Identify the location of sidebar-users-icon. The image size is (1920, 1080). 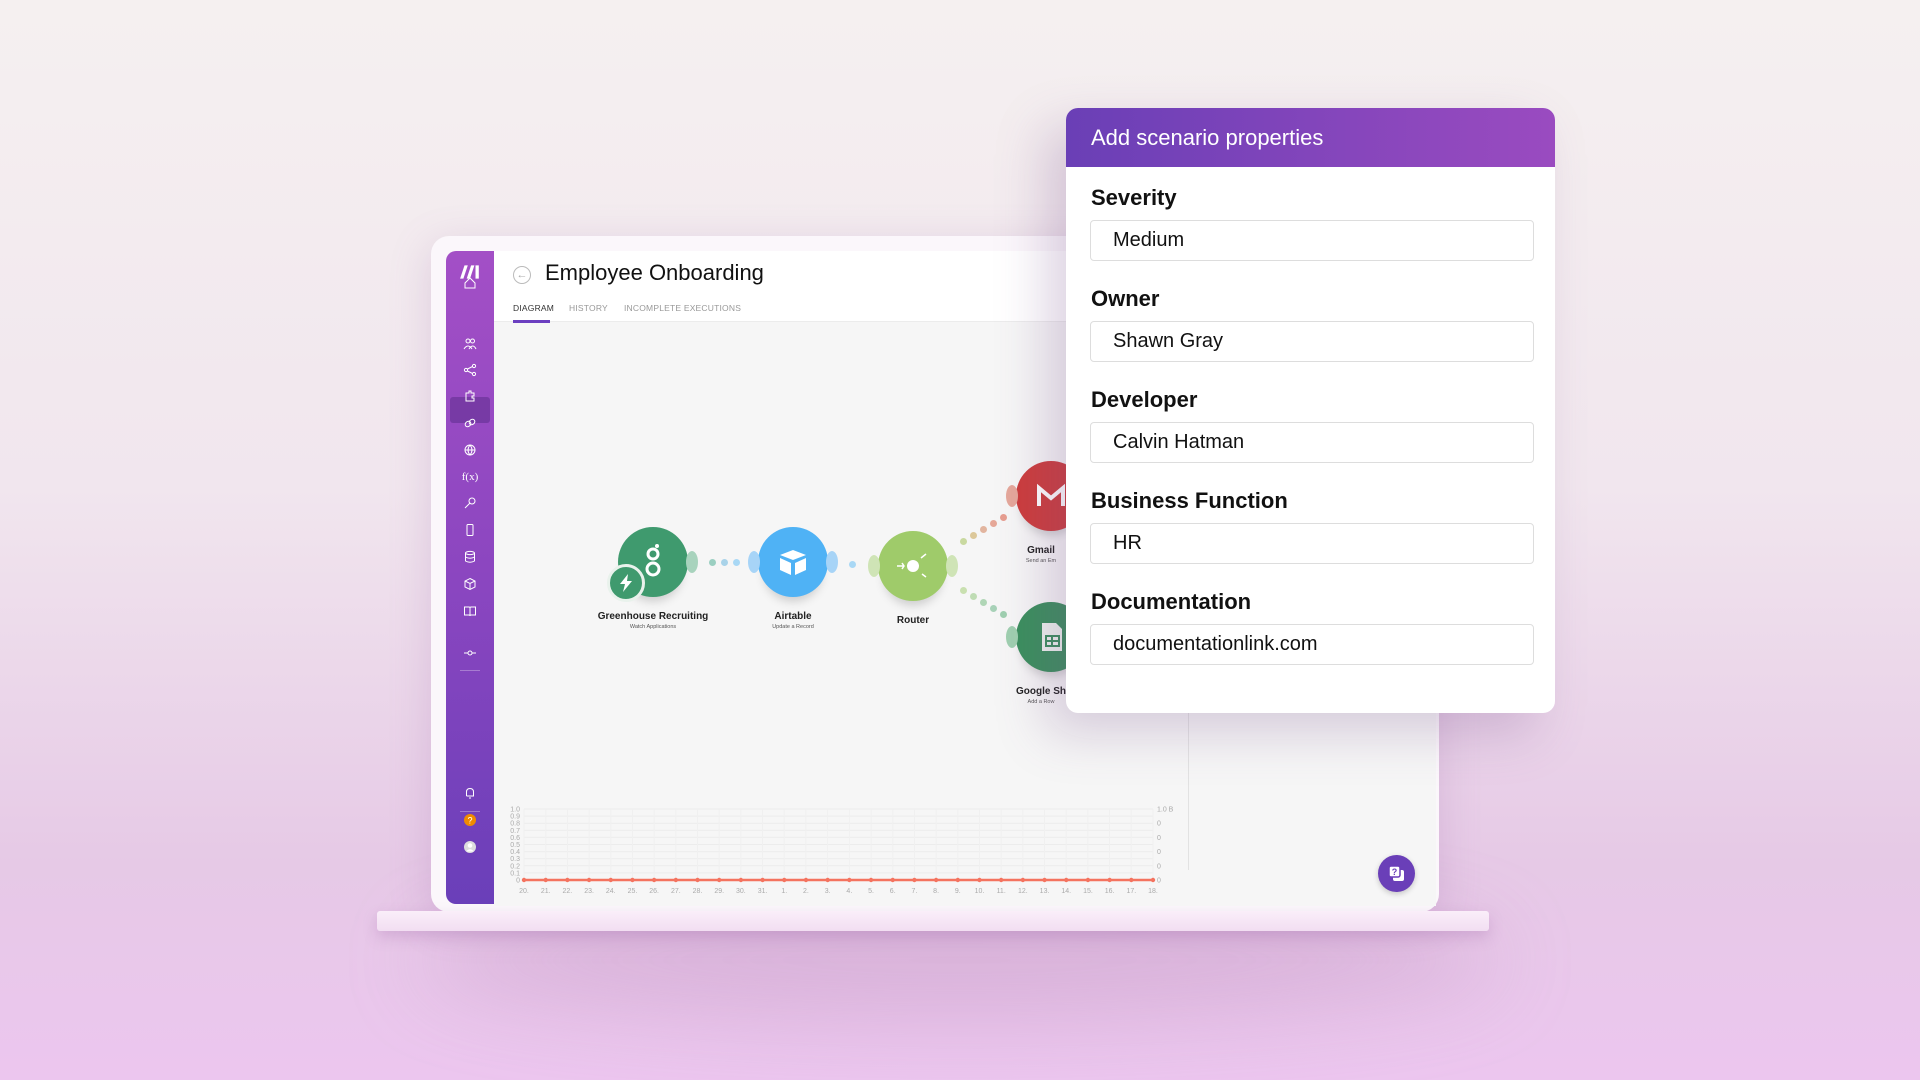
(470, 344).